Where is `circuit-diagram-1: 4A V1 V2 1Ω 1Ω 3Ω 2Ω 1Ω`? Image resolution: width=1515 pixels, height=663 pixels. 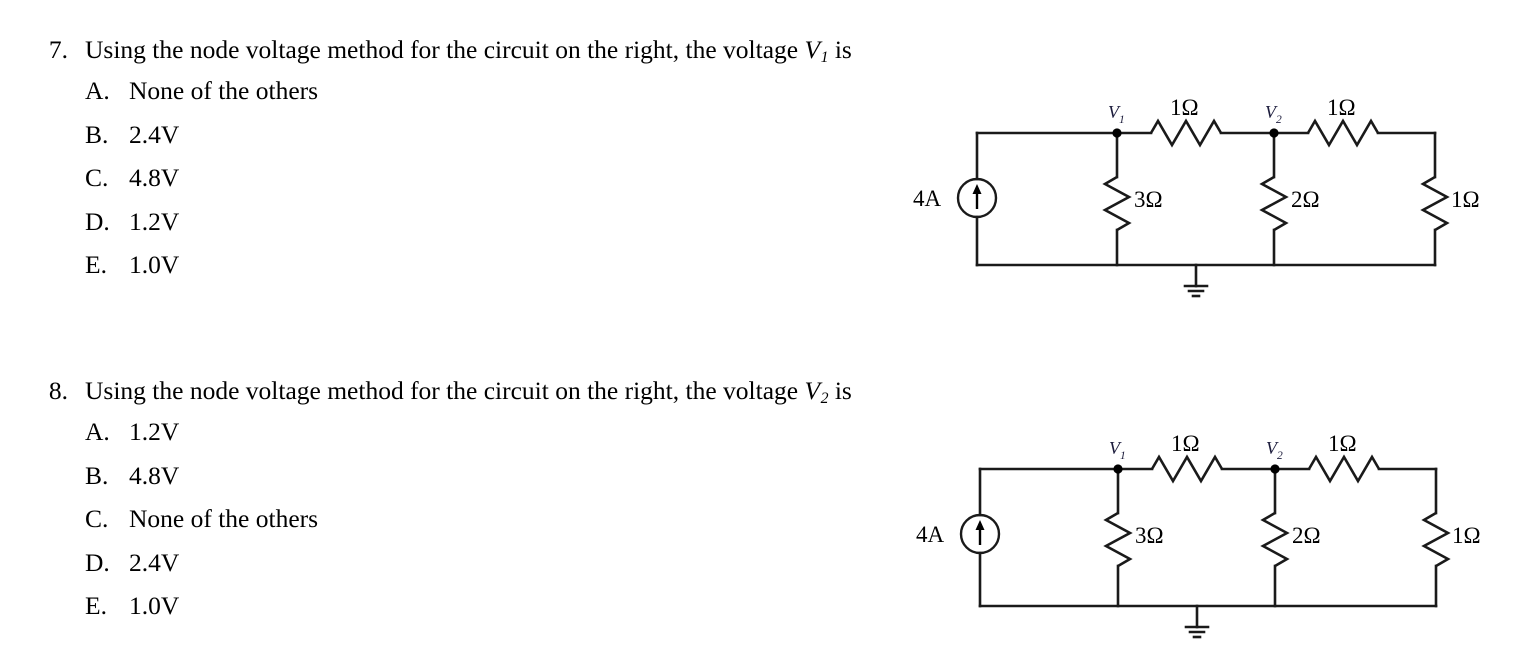
circuit-diagram-1: 4A V1 V2 1Ω 1Ω 3Ω 2Ω 1Ω is located at coordinates (1207, 195).